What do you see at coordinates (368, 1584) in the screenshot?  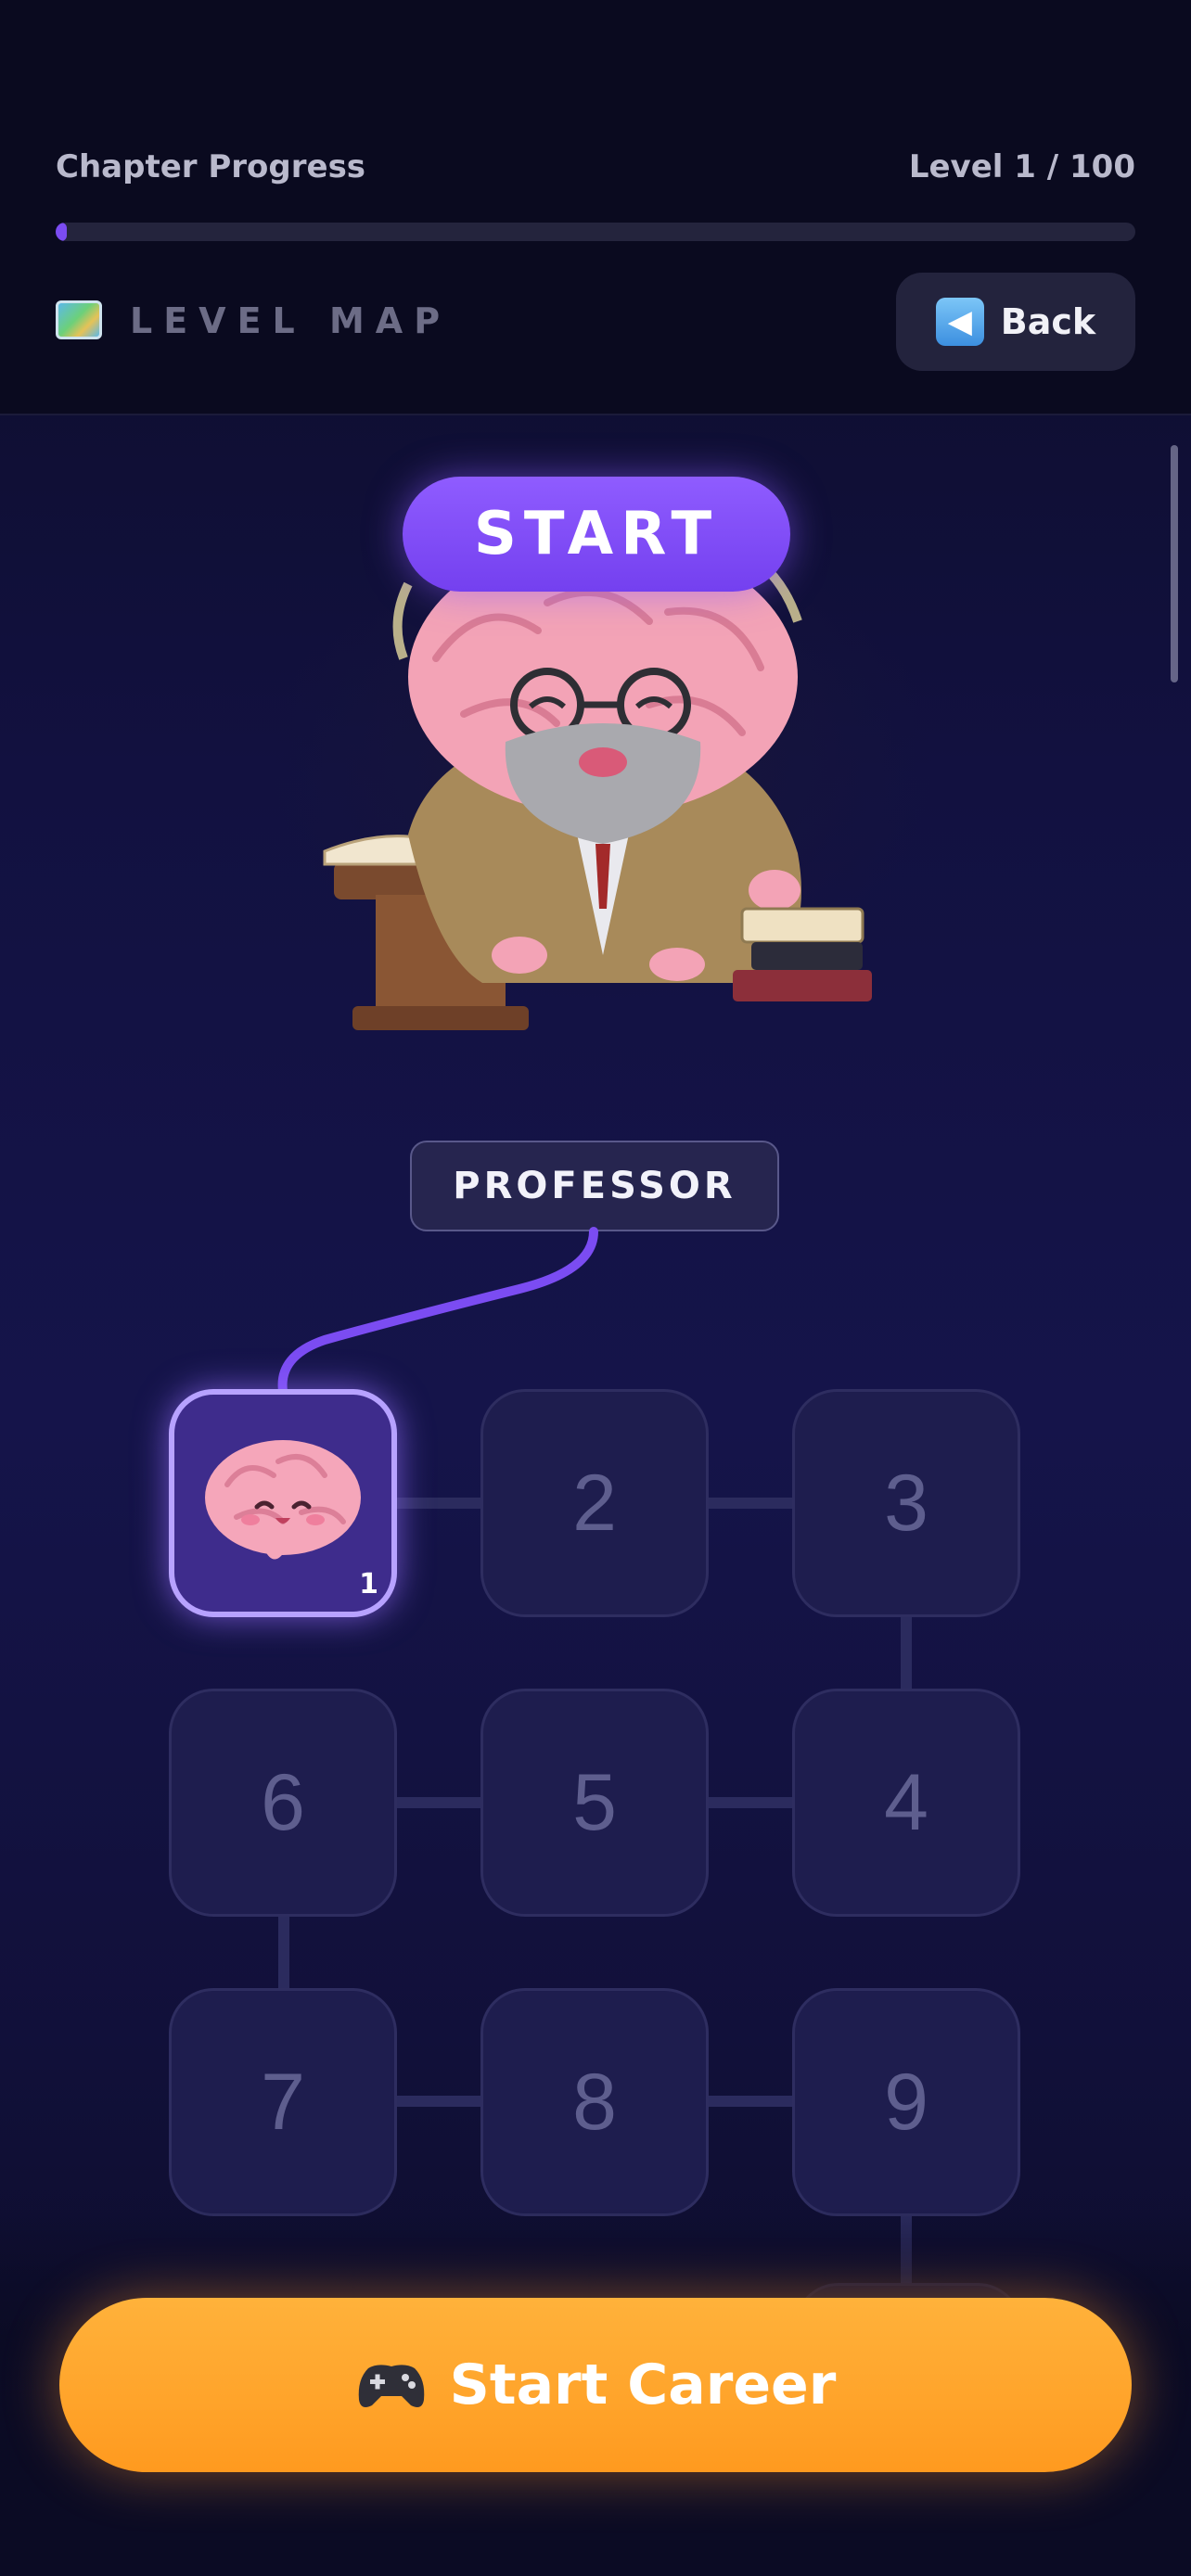 I see `level-number-badge: 1` at bounding box center [368, 1584].